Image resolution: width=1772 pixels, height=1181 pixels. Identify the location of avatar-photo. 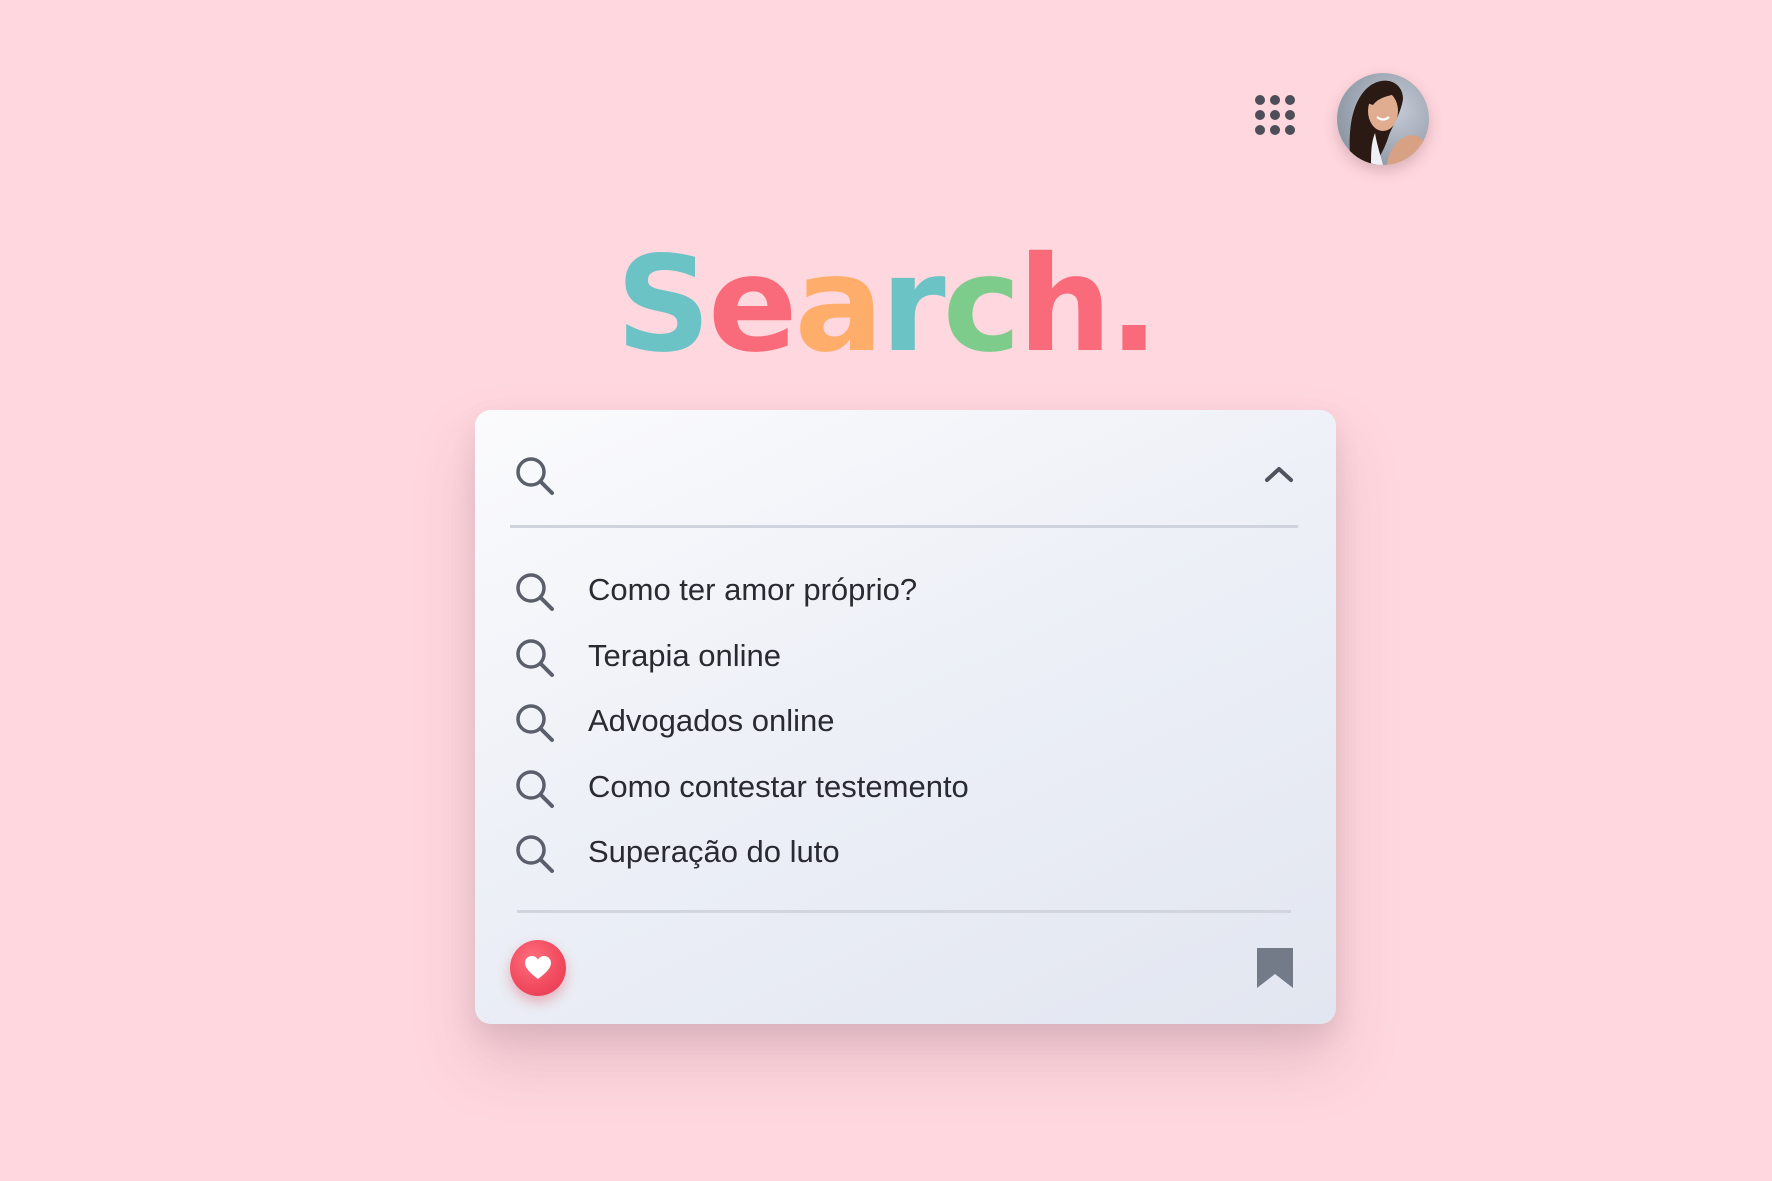
(1383, 119).